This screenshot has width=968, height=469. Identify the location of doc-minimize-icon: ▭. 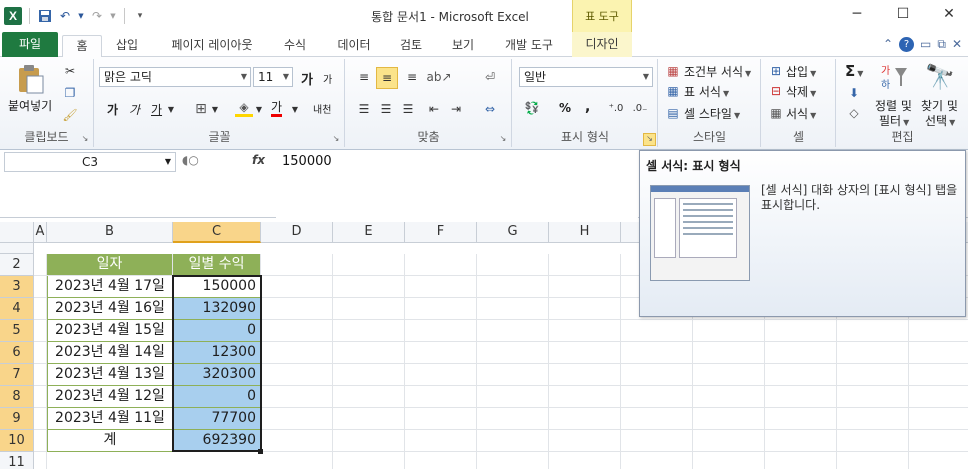
(925, 44).